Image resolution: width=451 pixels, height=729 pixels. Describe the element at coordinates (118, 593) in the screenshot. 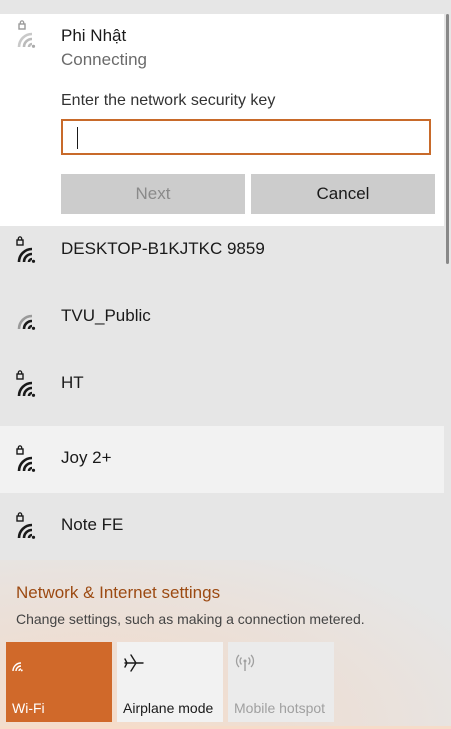

I see `network-settings-link: Network & Internet settings` at that location.